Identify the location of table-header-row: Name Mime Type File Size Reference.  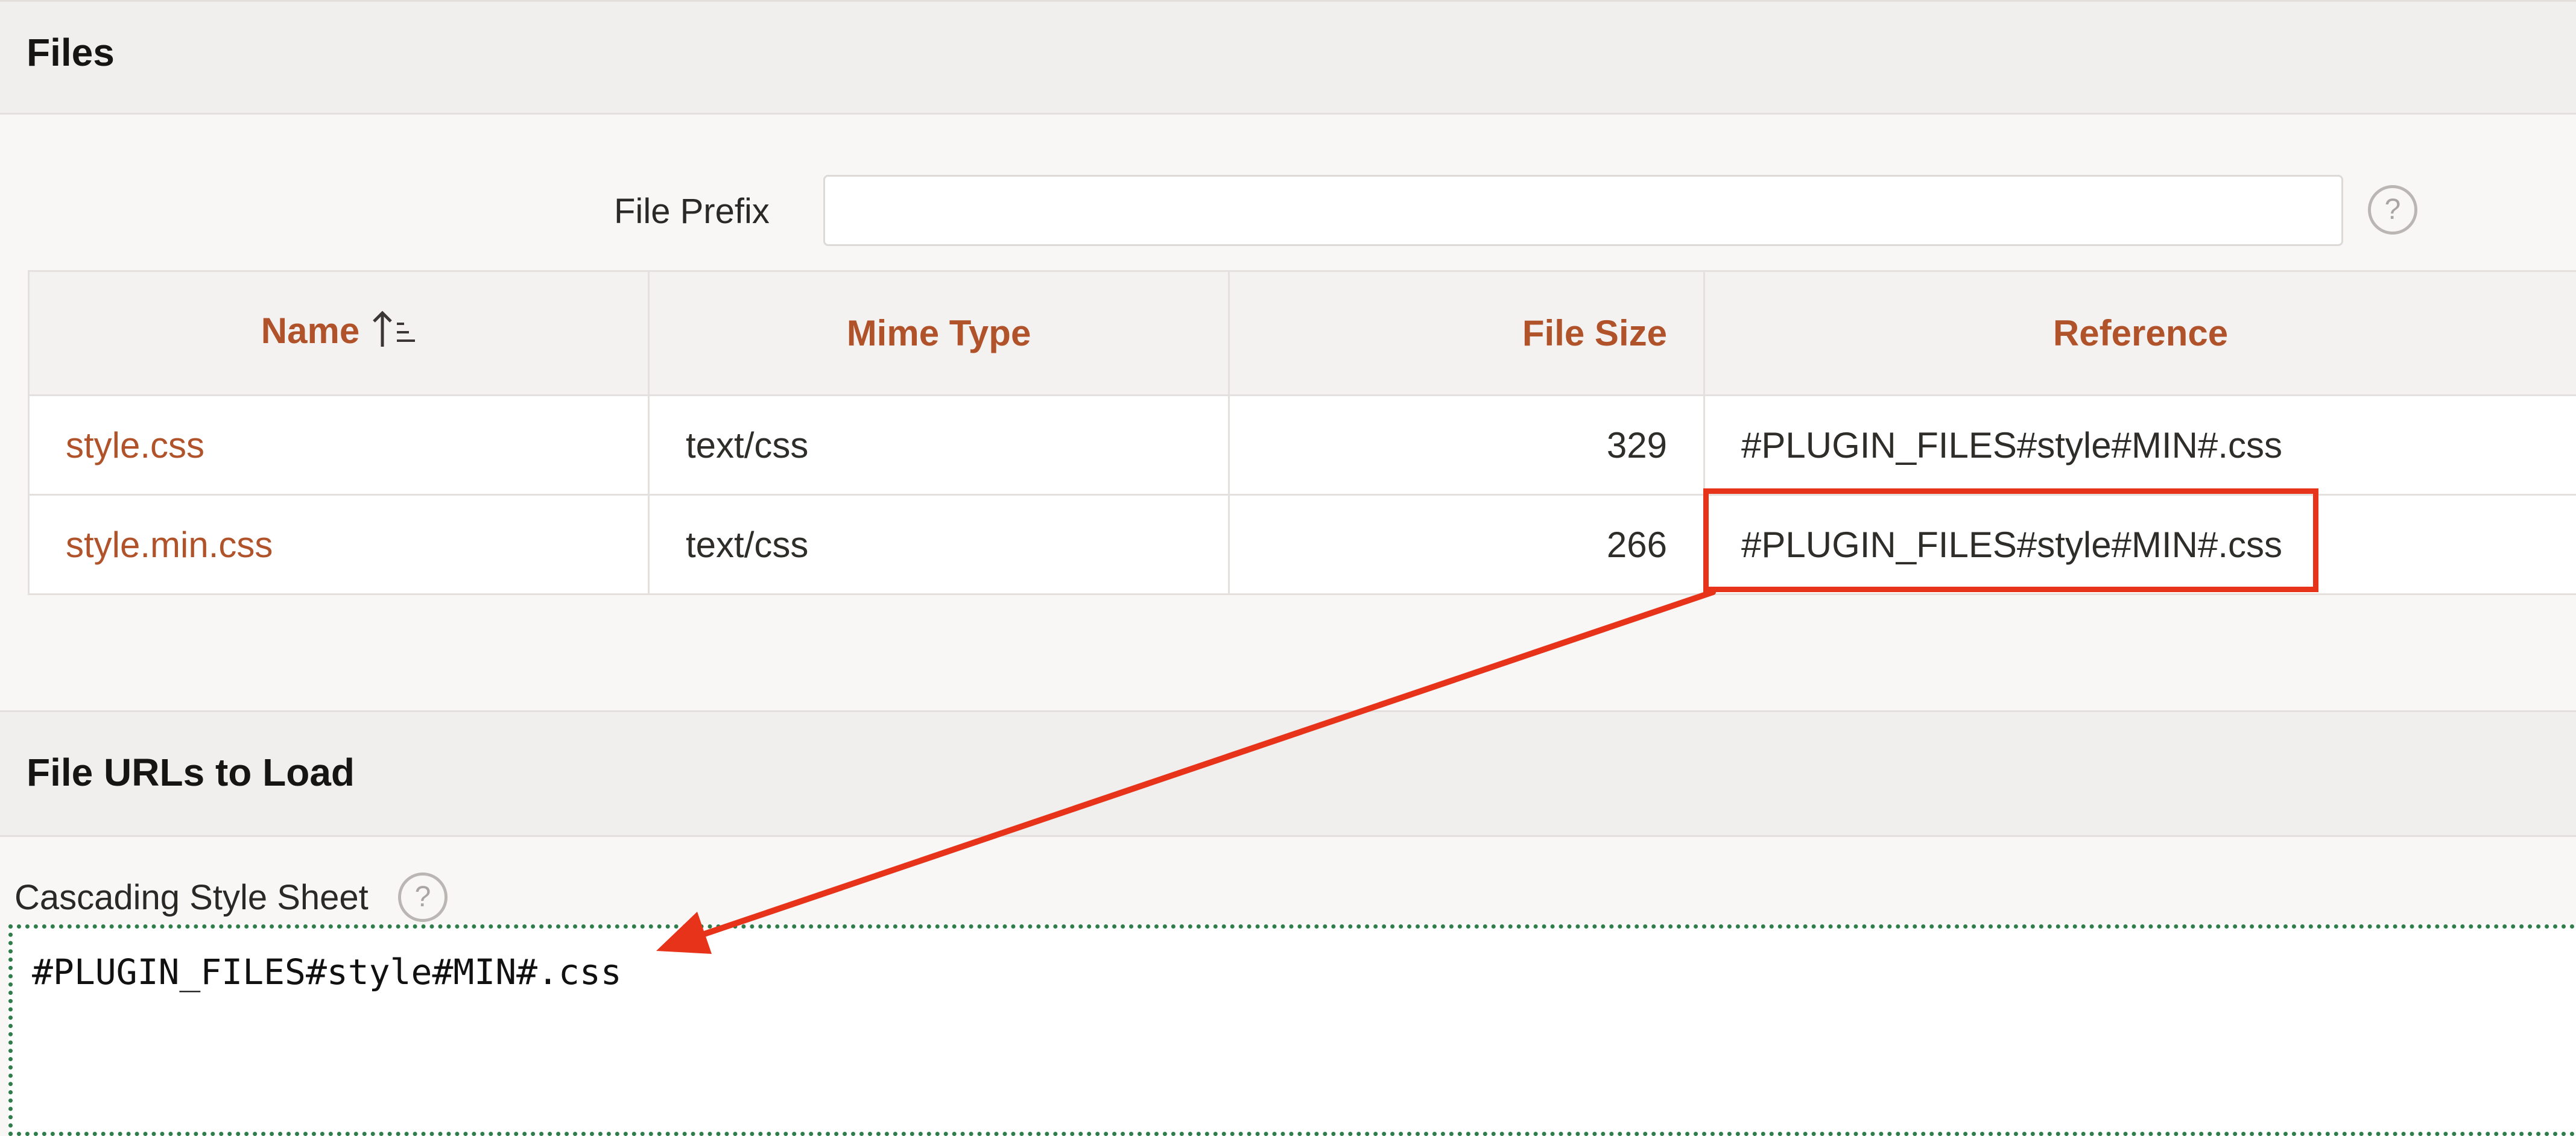
(1302, 333).